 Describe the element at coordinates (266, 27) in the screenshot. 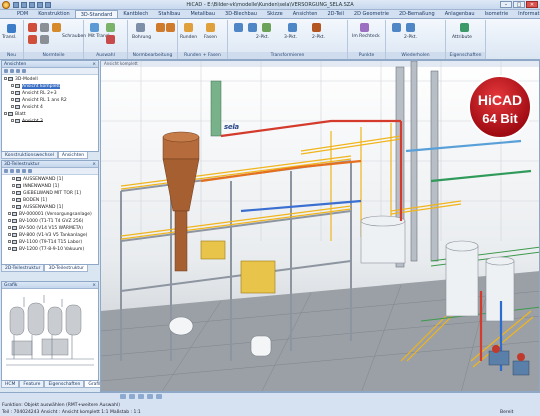

I see `mirror-icon` at that location.